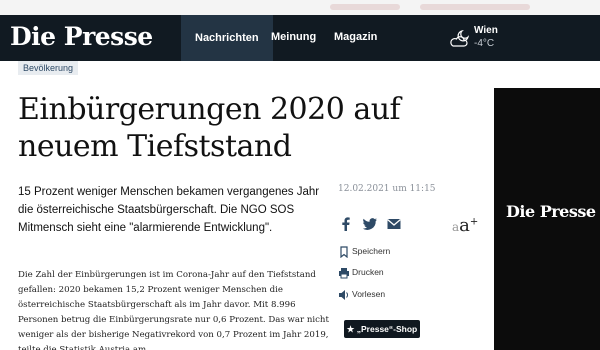  I want to click on facebook-icon, so click(346, 224).